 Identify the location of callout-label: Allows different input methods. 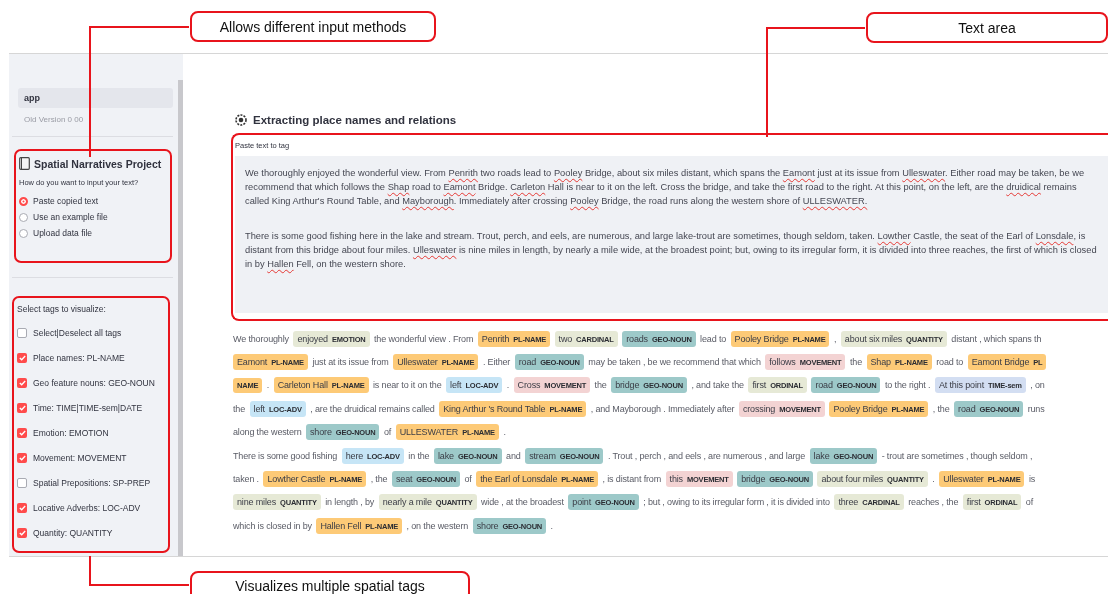
(313, 26).